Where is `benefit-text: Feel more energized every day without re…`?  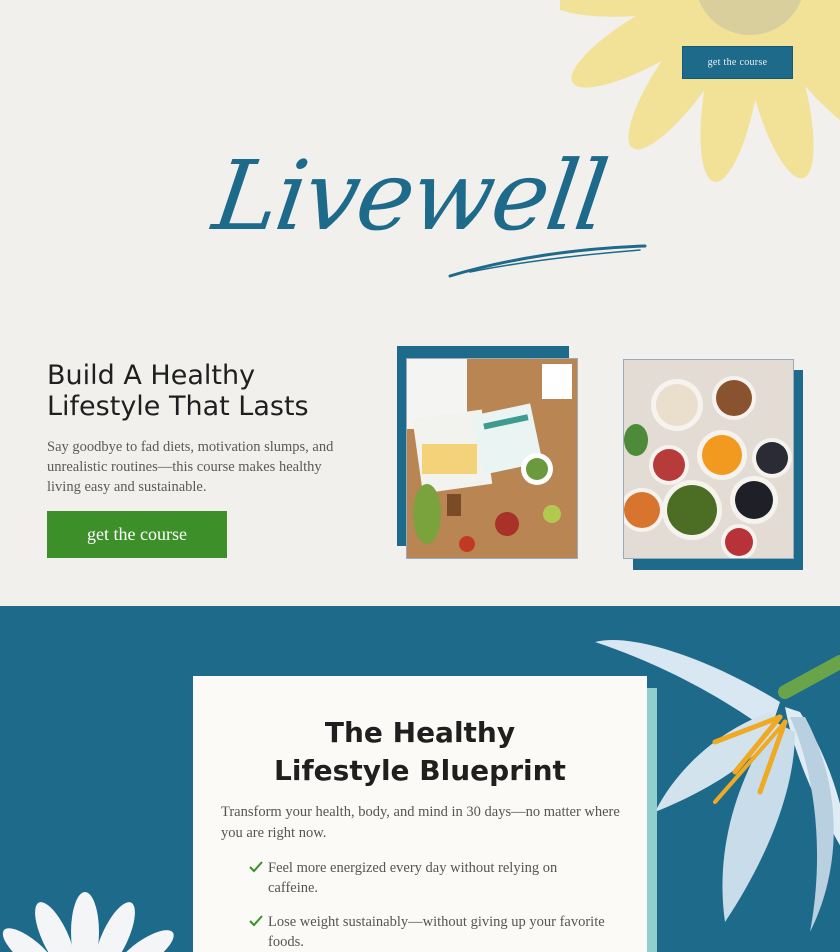 benefit-text: Feel more energized every day without re… is located at coordinates (413, 878).